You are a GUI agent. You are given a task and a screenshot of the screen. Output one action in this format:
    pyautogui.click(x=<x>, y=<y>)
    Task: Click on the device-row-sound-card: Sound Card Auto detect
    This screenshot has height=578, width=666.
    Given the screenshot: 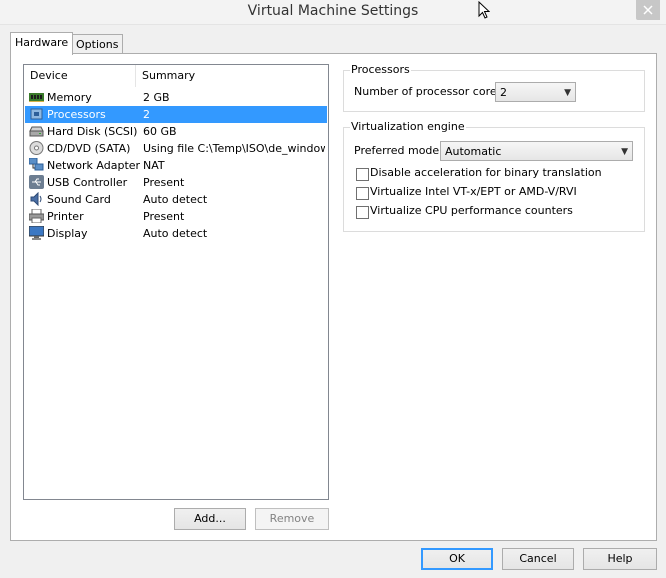 What is the action you would take?
    pyautogui.click(x=176, y=199)
    